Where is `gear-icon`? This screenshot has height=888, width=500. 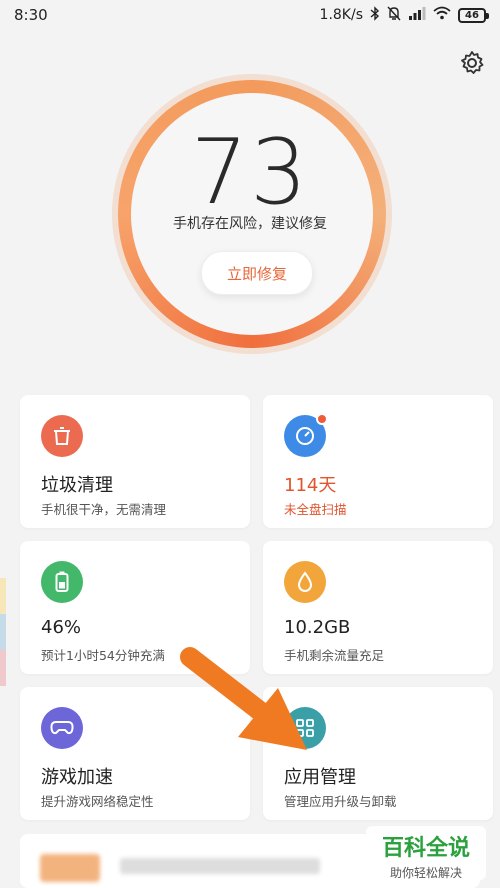 gear-icon is located at coordinates (472, 65).